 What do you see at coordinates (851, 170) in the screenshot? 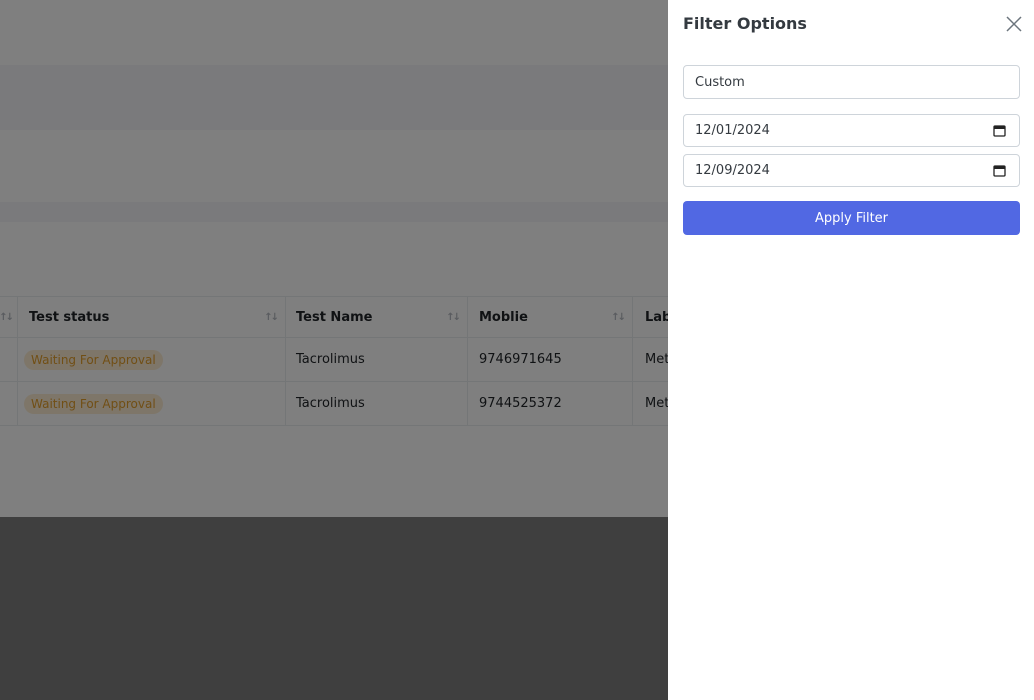
I see `to-date-input: 12/09/2024` at bounding box center [851, 170].